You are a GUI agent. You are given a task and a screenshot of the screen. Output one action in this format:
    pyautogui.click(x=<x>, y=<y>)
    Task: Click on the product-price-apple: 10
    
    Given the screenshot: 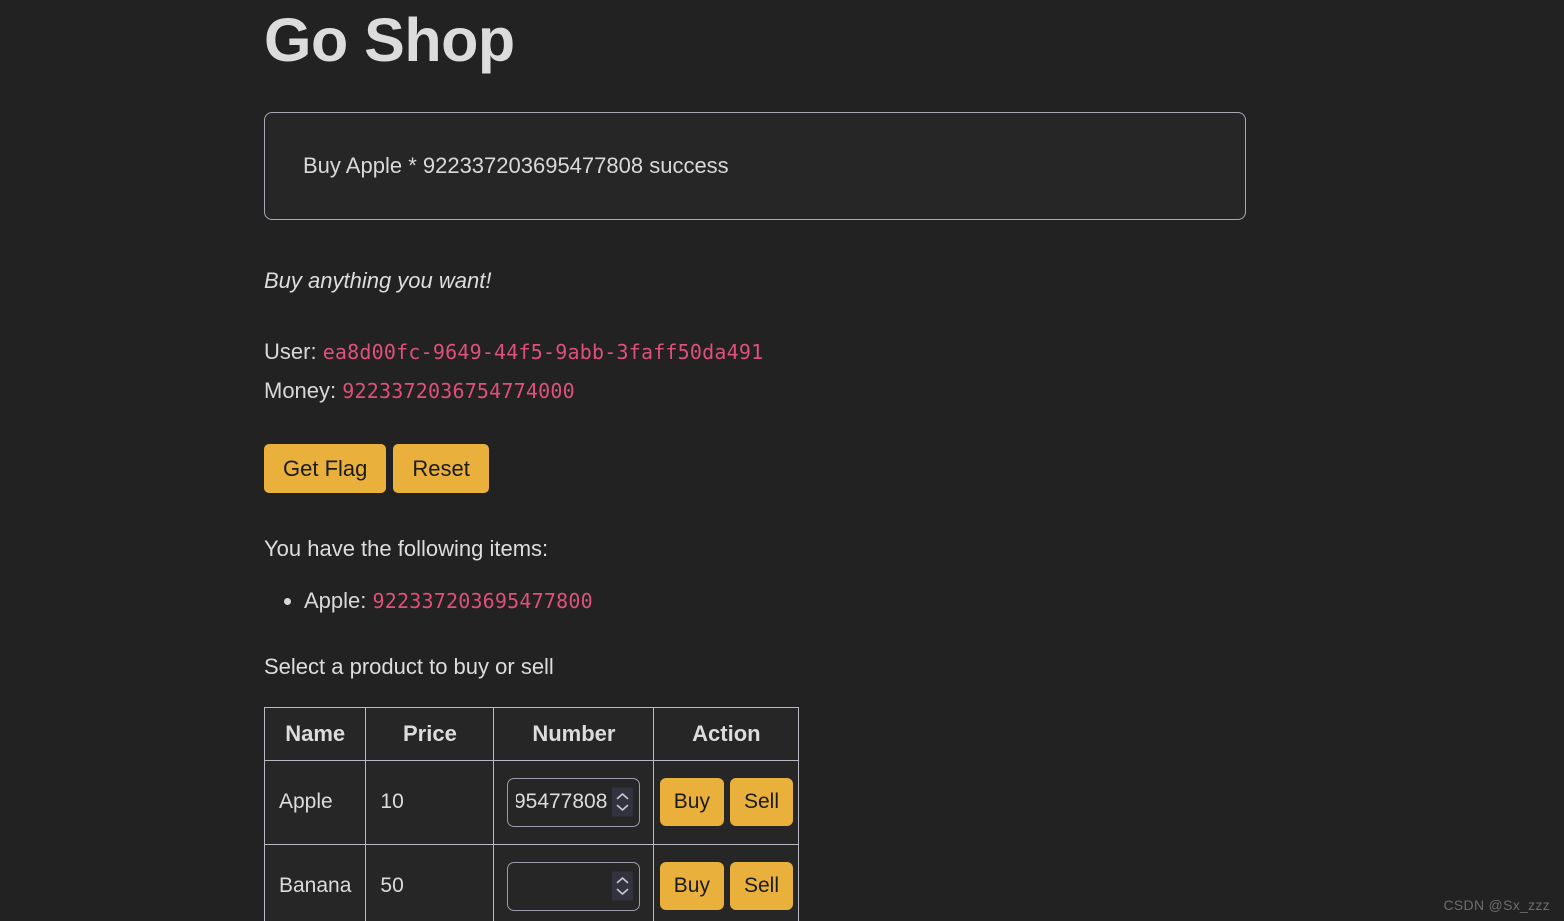 What is the action you would take?
    pyautogui.click(x=430, y=802)
    